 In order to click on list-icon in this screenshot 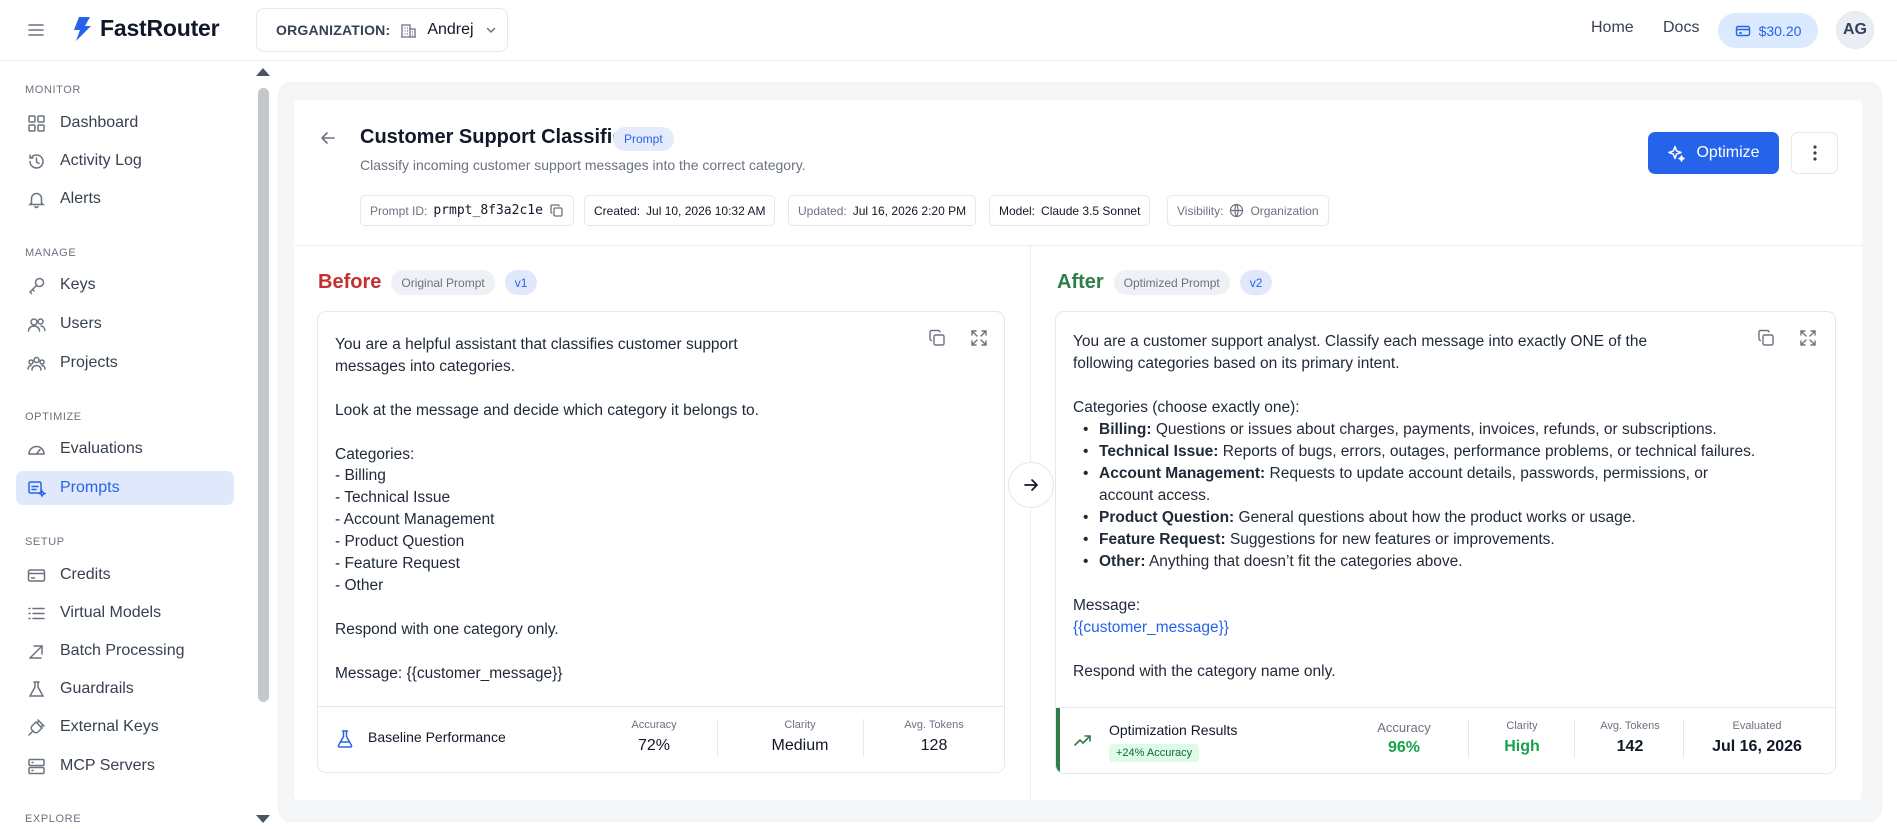, I will do `click(36, 613)`.